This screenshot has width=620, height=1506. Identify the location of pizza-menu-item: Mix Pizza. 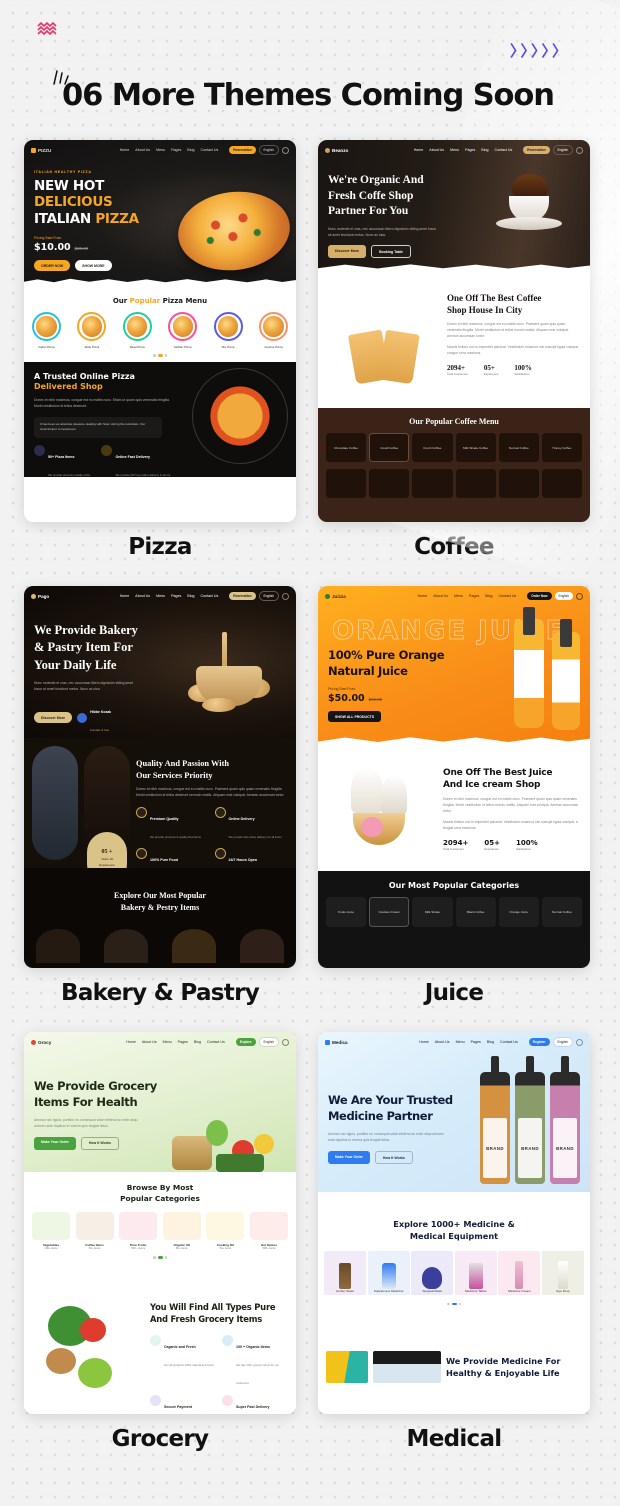
(228, 330).